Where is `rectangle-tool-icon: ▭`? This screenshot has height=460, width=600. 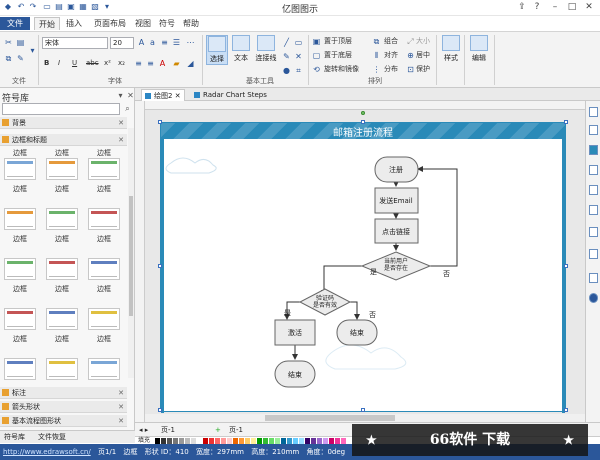 rectangle-tool-icon: ▭ is located at coordinates (298, 42).